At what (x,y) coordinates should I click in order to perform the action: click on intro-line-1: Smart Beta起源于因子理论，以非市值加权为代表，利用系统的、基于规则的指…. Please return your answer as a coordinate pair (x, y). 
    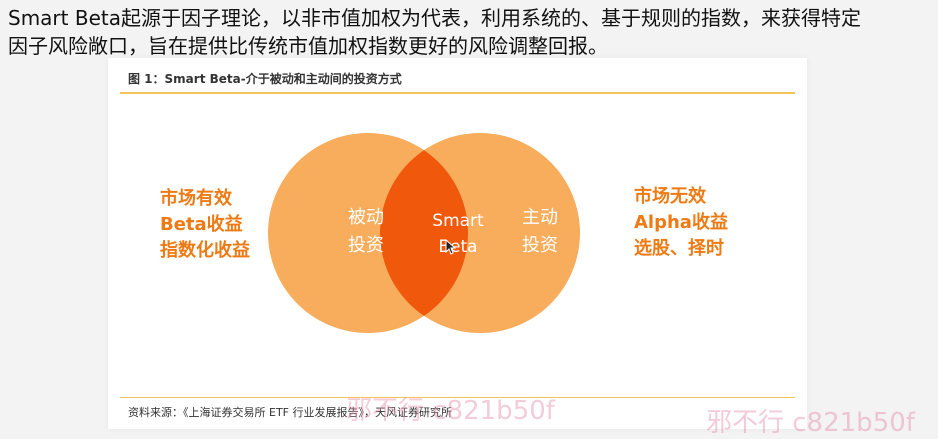
    Looking at the image, I should click on (434, 18).